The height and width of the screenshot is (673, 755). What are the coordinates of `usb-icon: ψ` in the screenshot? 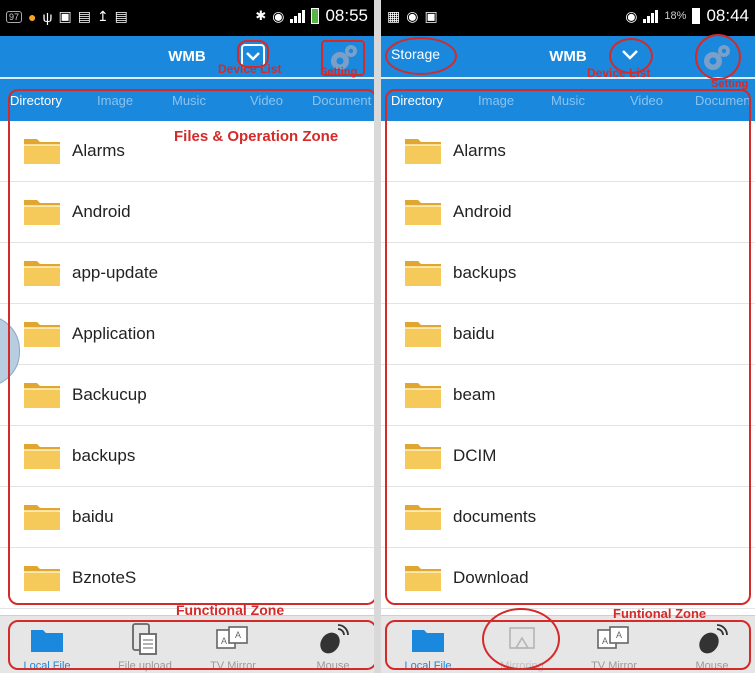 It's located at (47, 16).